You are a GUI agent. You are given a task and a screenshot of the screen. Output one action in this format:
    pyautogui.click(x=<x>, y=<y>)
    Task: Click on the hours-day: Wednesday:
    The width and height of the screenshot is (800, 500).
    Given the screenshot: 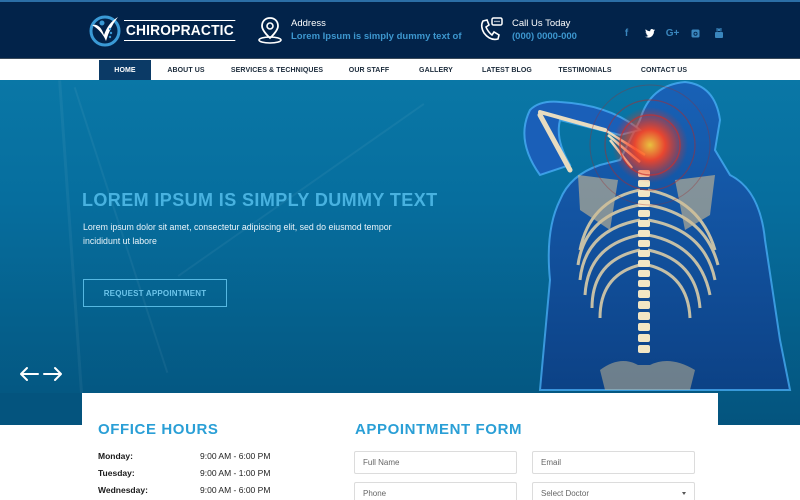 What is the action you would take?
    pyautogui.click(x=123, y=490)
    